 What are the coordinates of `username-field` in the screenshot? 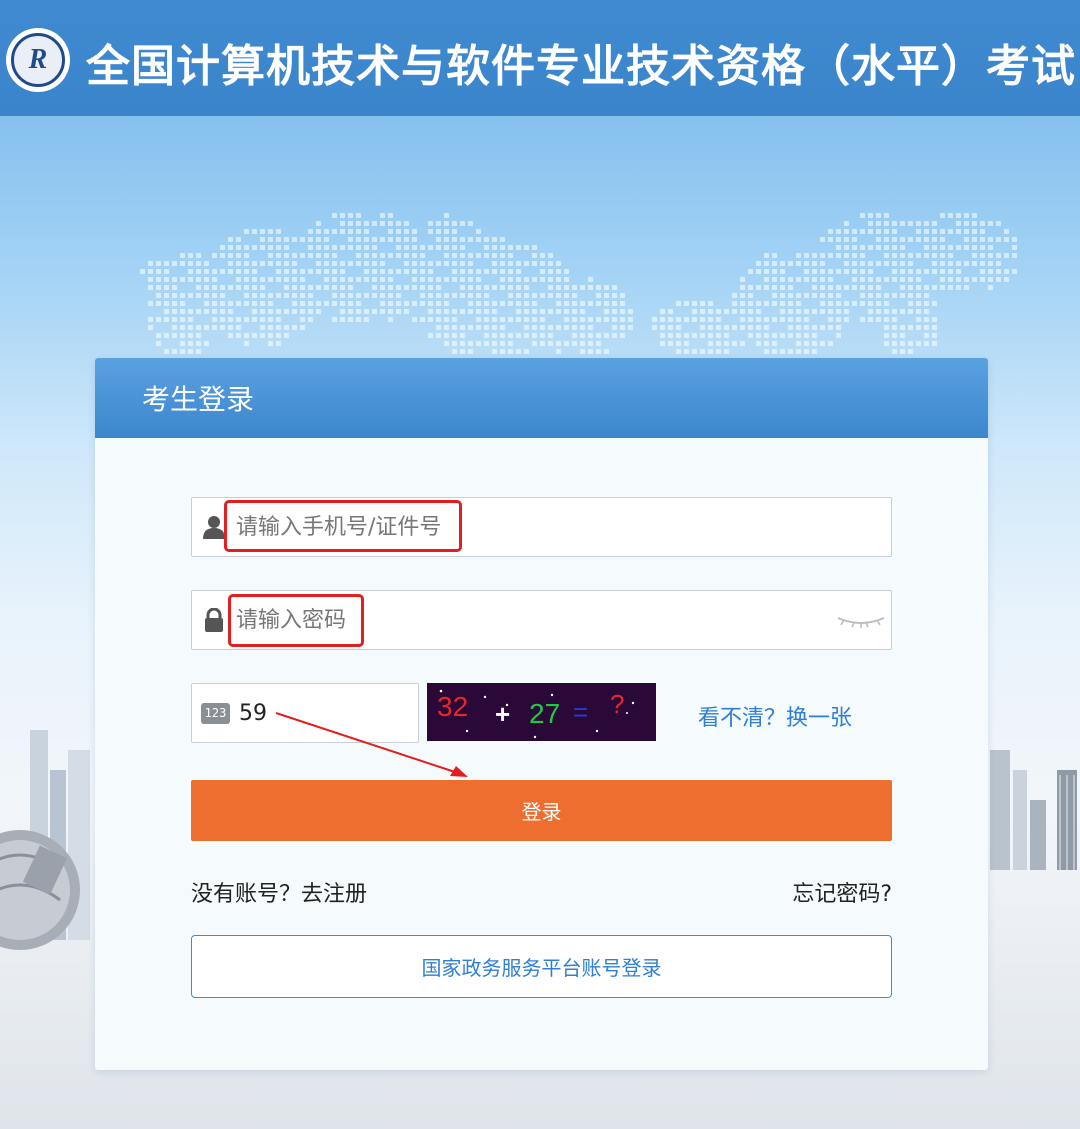 It's located at (541, 527).